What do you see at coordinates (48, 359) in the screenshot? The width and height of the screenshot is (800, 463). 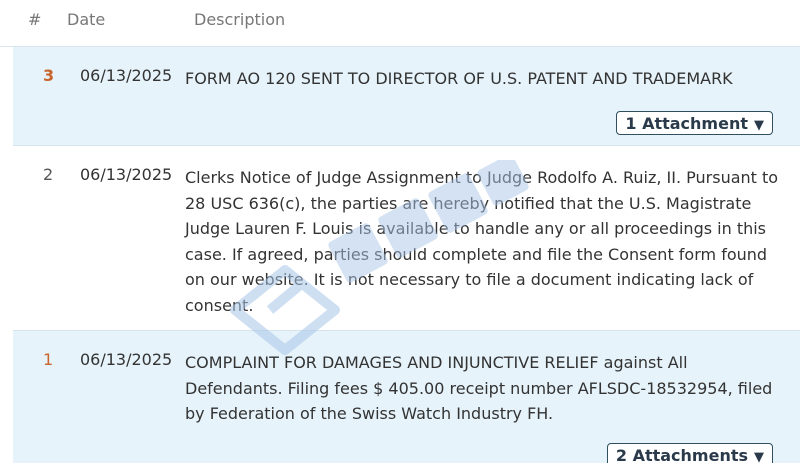 I see `entry-number: 1` at bounding box center [48, 359].